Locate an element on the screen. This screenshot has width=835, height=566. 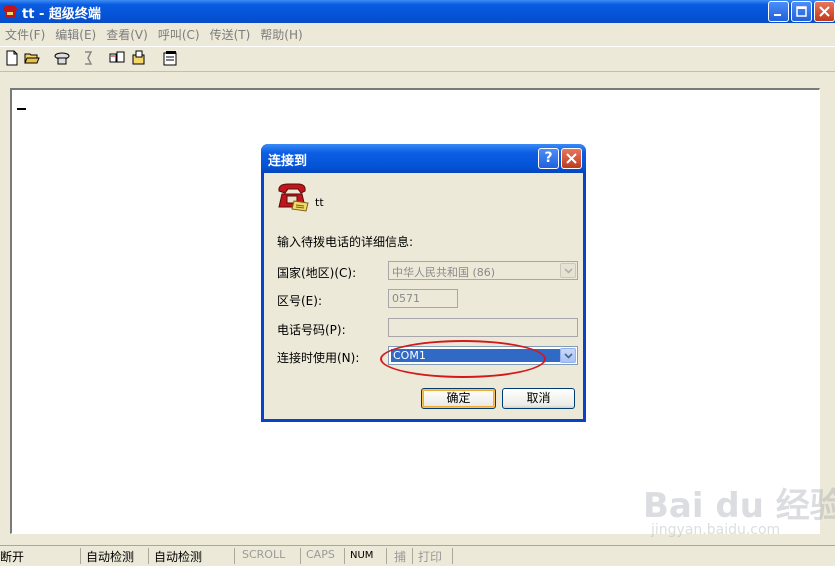
close-button is located at coordinates (824, 11).